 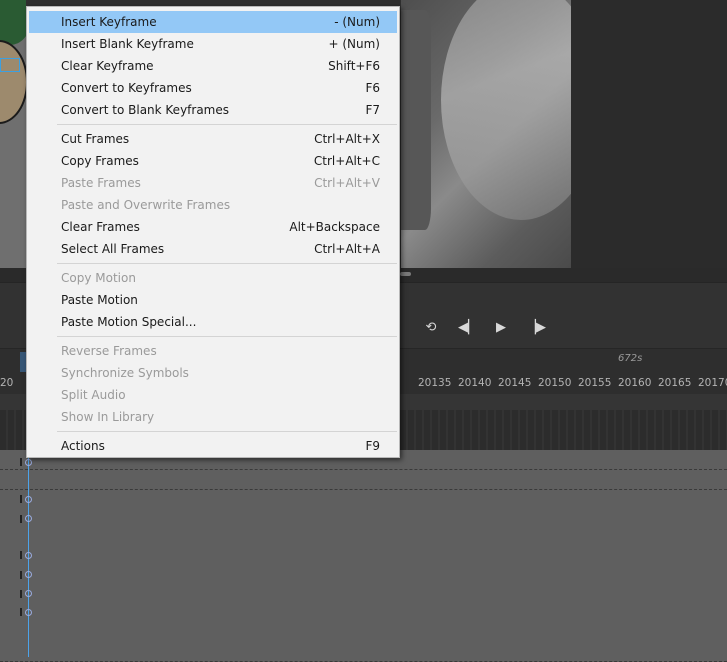 What do you see at coordinates (501, 328) in the screenshot?
I see `play-icon: ▶` at bounding box center [501, 328].